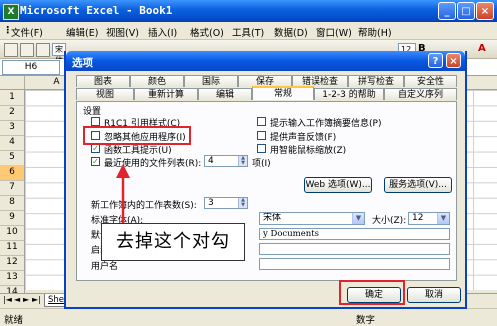  What do you see at coordinates (123, 194) in the screenshot?
I see `annotation-arrow` at bounding box center [123, 194].